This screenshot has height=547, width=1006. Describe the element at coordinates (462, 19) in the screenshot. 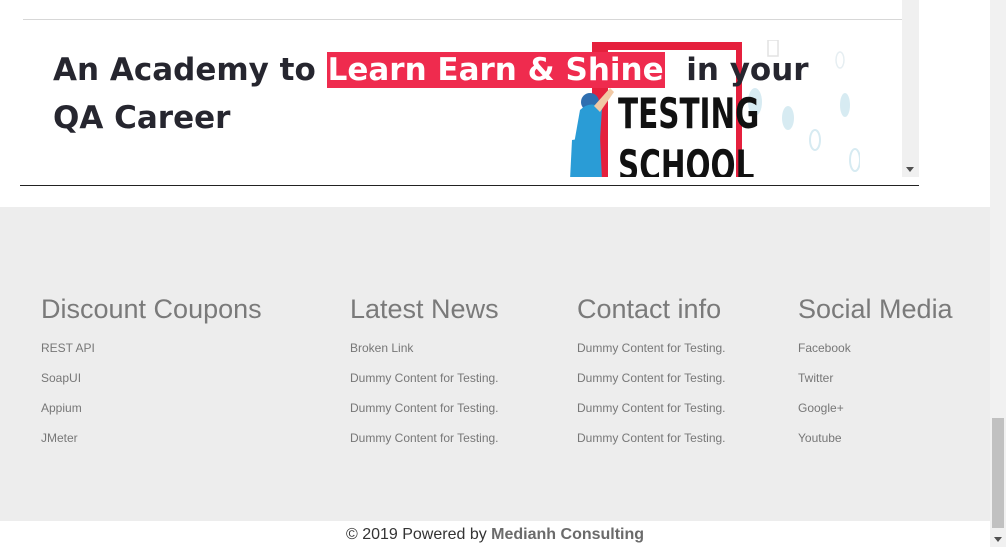

I see `divider` at that location.